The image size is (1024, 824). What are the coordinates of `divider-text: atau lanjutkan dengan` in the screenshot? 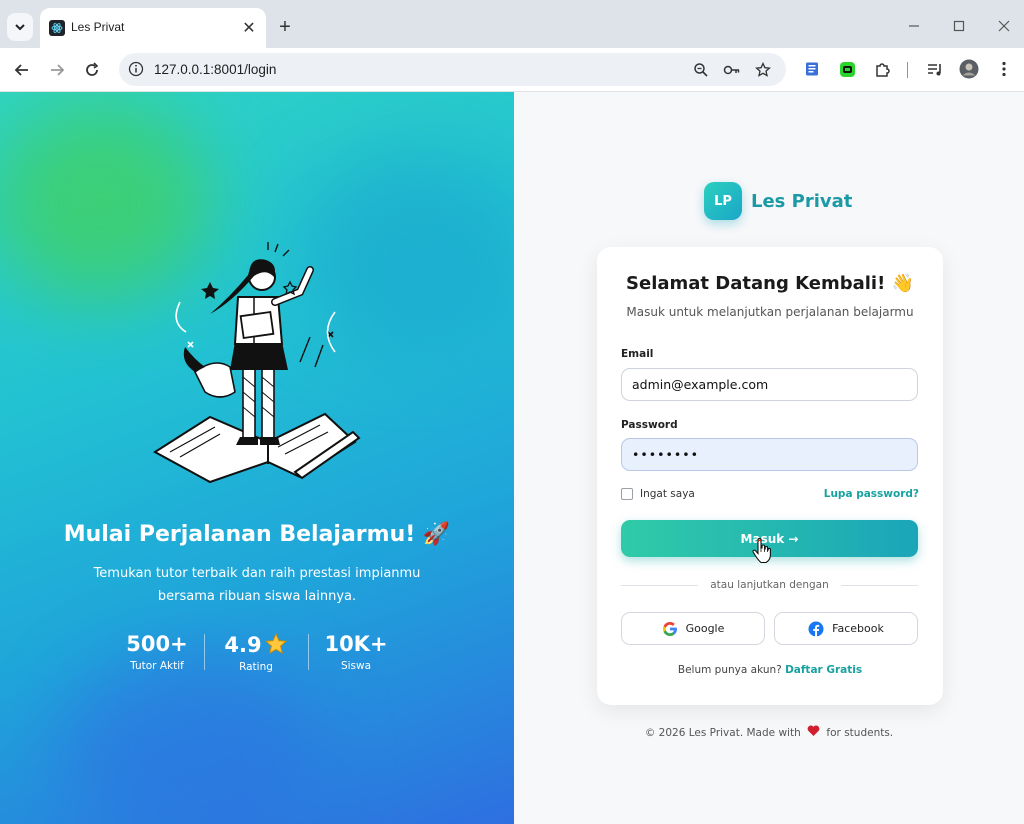 It's located at (769, 585).